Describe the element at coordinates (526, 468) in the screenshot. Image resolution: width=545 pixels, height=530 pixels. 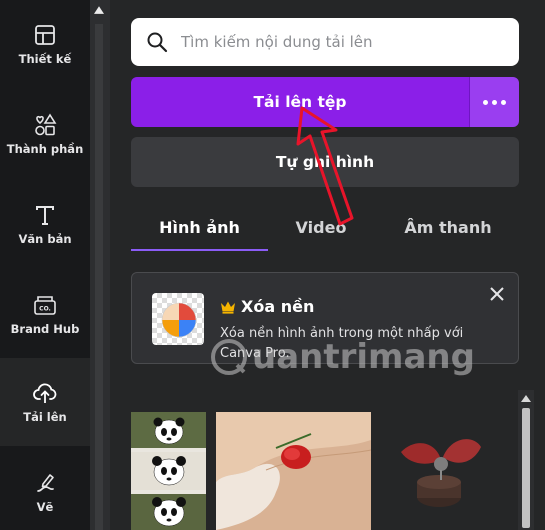
I see `scrollbar-thumb` at that location.